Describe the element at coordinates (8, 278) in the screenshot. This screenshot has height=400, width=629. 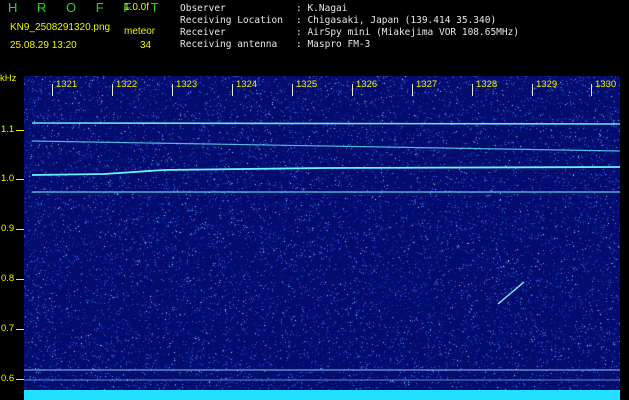
I see `y-tick-label: 0.8` at that location.